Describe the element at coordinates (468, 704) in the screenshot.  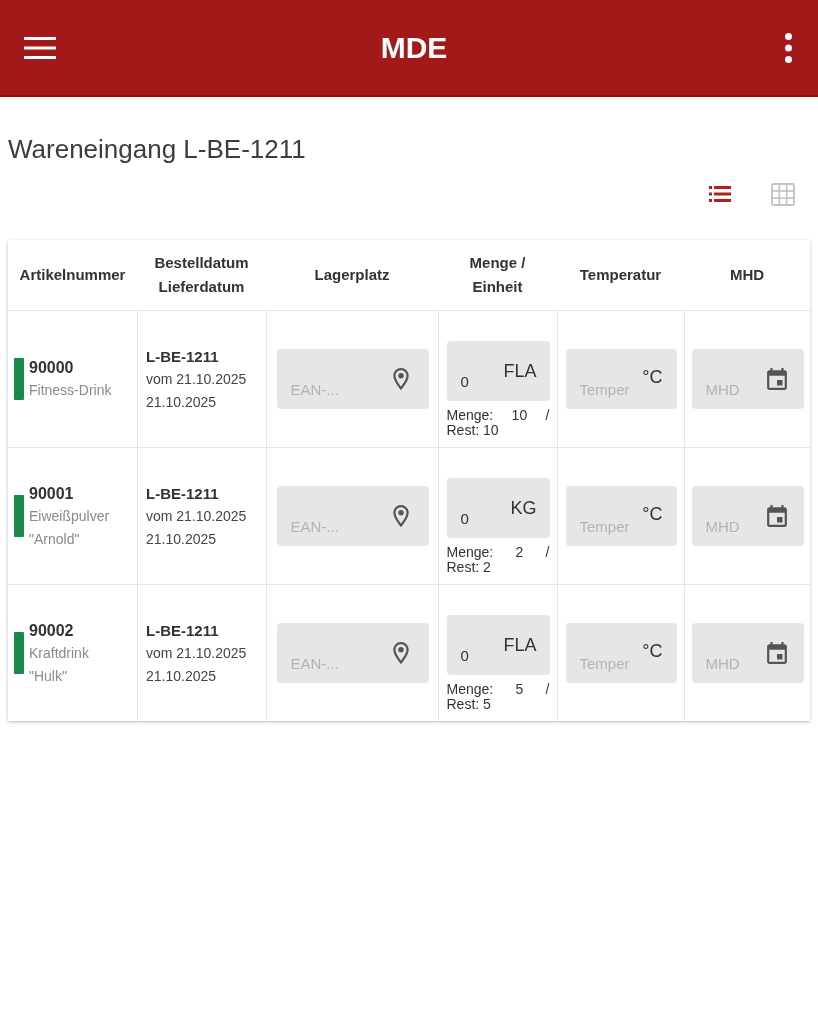
I see `rest-quantity: Rest: 5` at that location.